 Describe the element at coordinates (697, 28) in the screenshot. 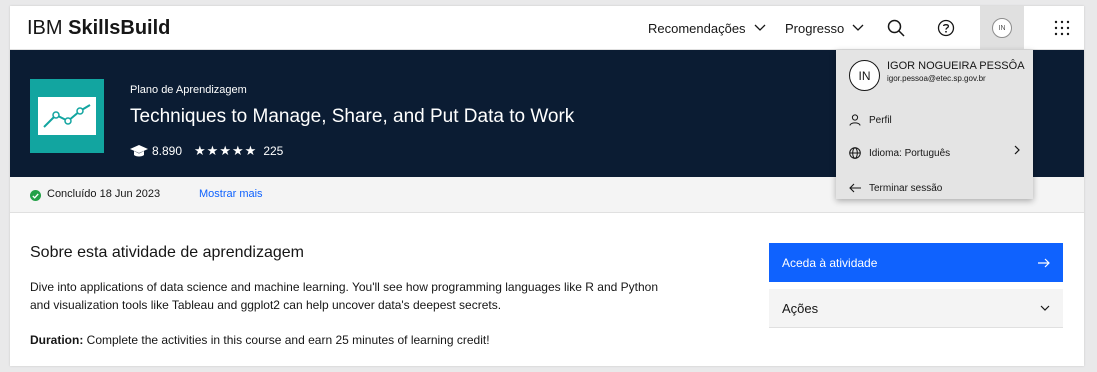

I see `nav-recommendations-label: Recomendações` at that location.